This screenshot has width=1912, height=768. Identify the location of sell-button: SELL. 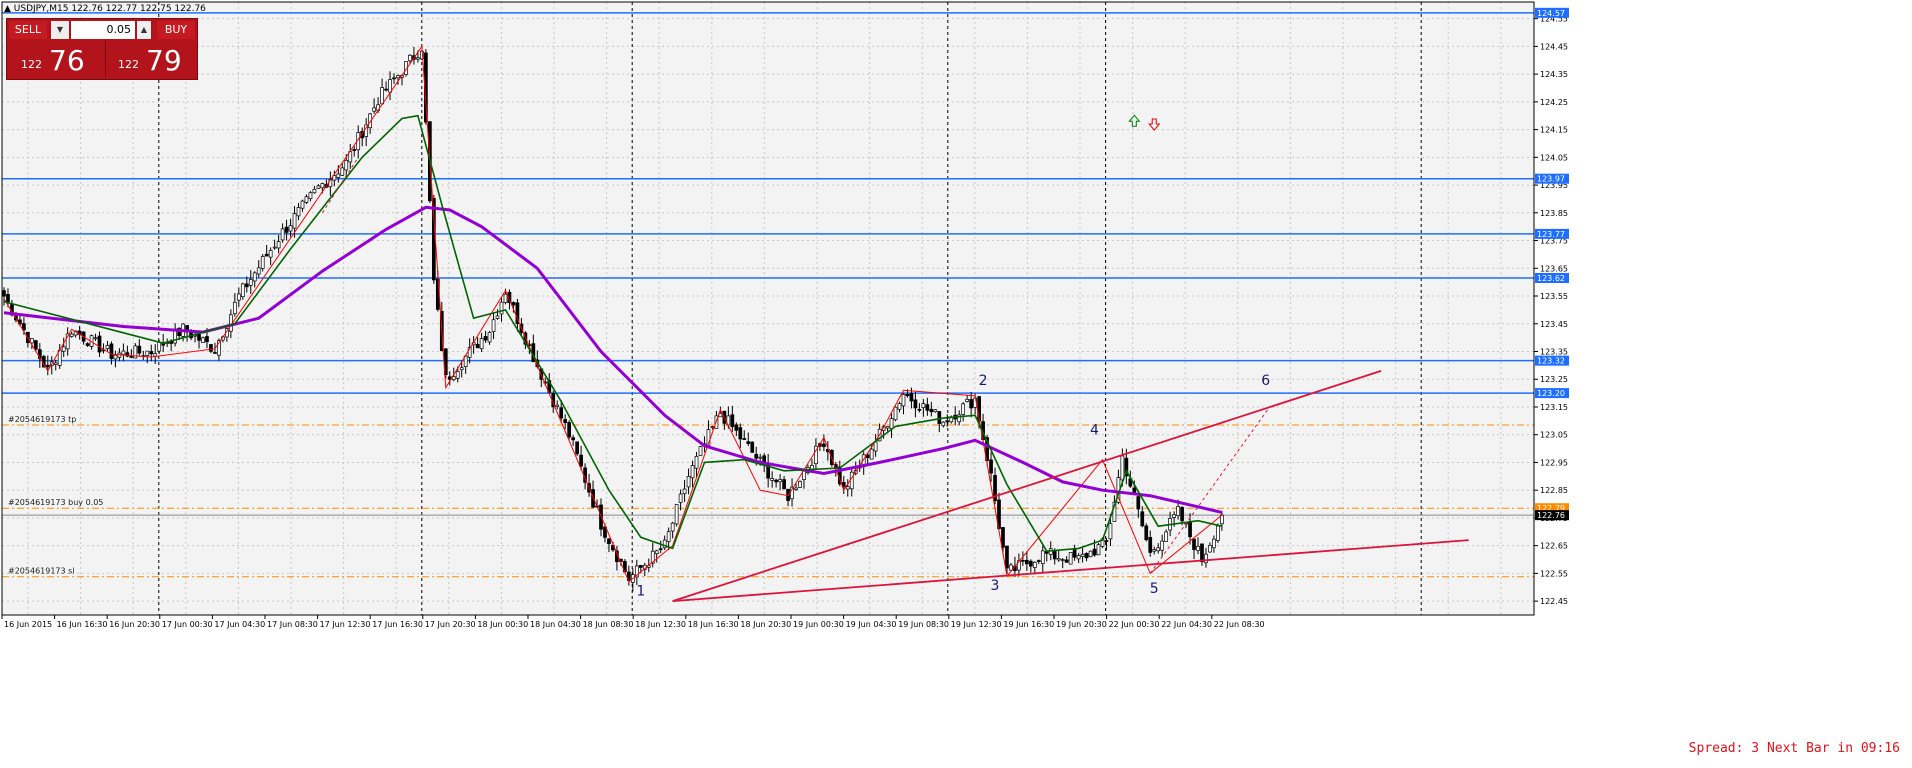
(28, 30).